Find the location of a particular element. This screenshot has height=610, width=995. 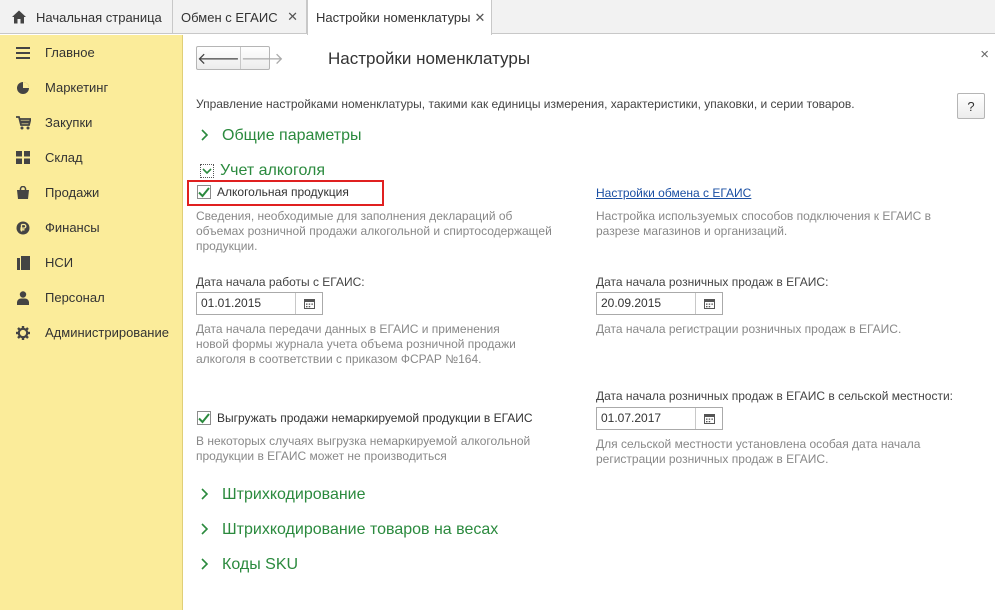

arrow-right-icon: 🡒 is located at coordinates (262, 59).